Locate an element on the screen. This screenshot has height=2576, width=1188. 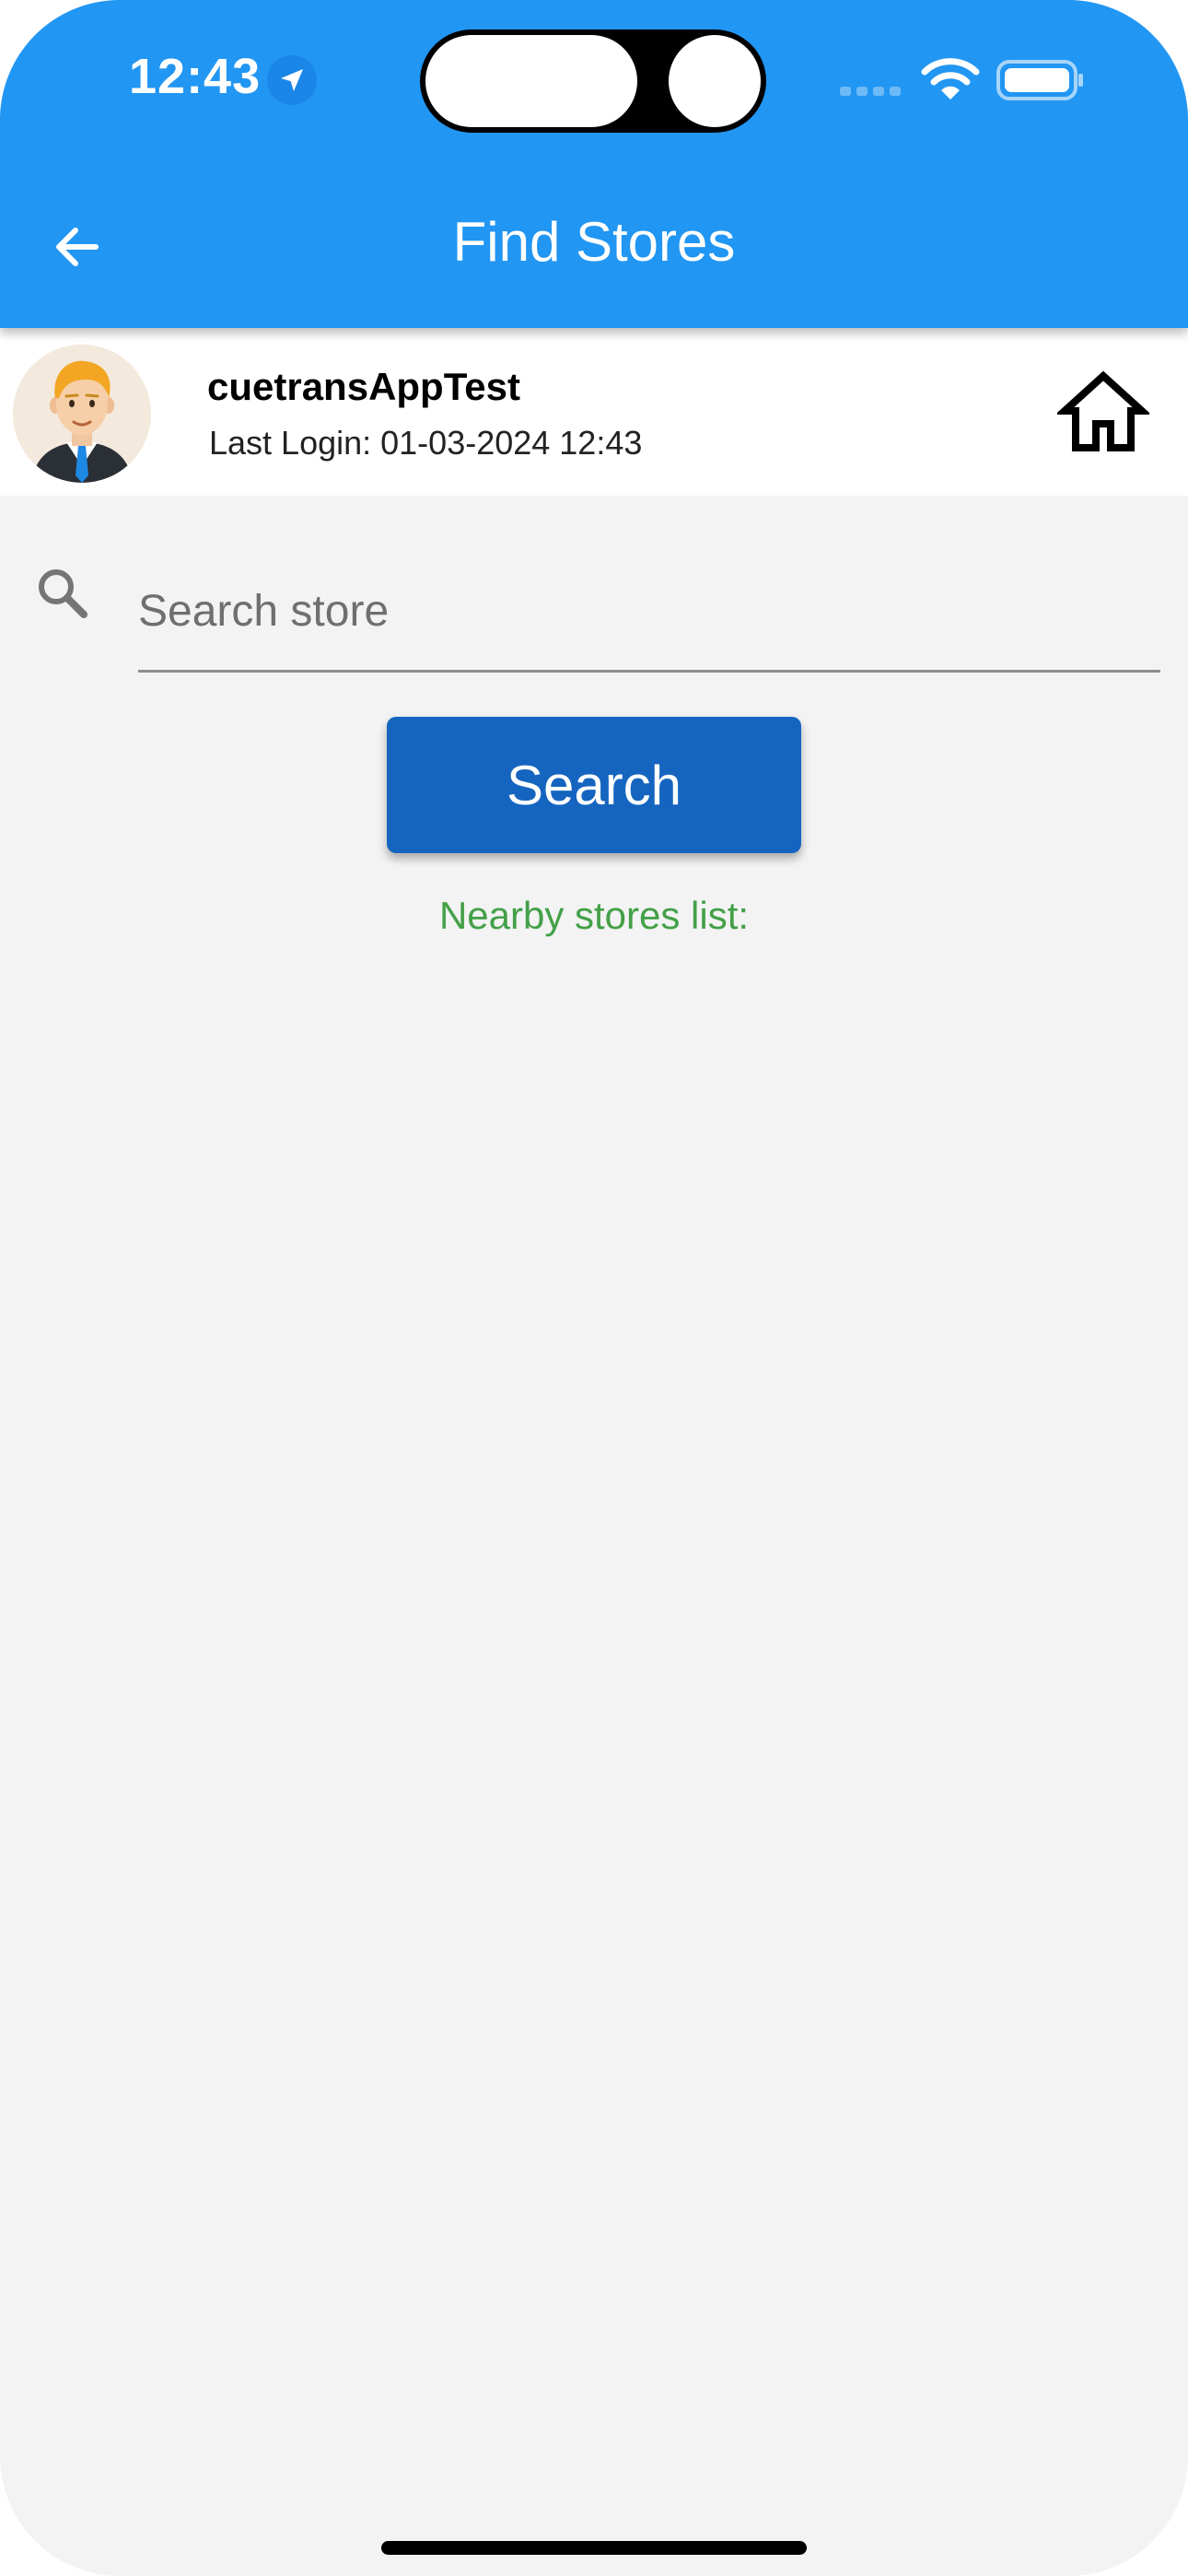
wifi-icon is located at coordinates (951, 79).